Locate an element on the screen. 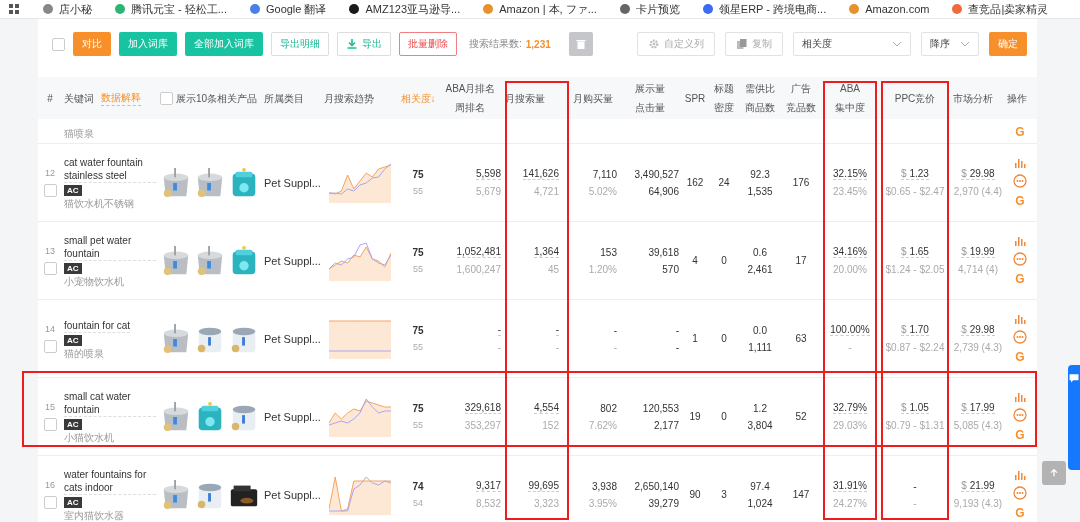 The width and height of the screenshot is (1080, 522). cell-value: 8,532 is located at coordinates (488, 503).